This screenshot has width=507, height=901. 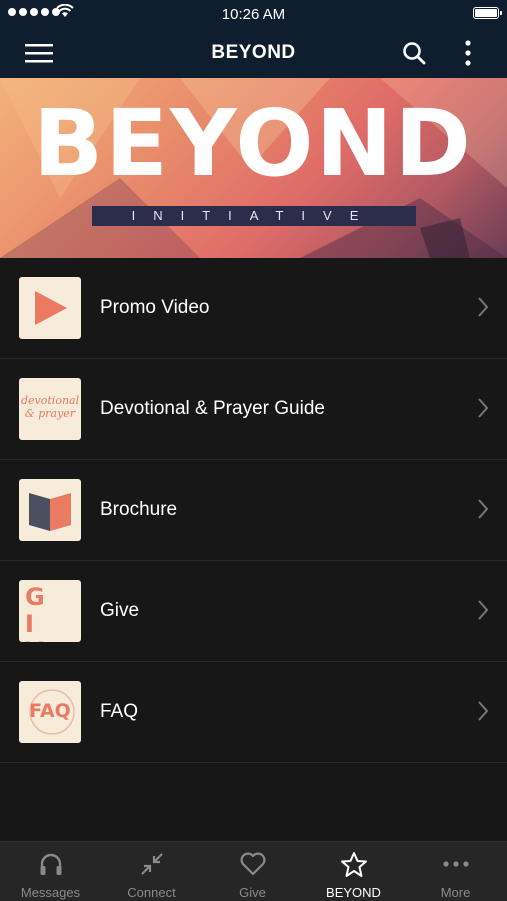 I want to click on brochure-thumbnail-icon, so click(x=50, y=510).